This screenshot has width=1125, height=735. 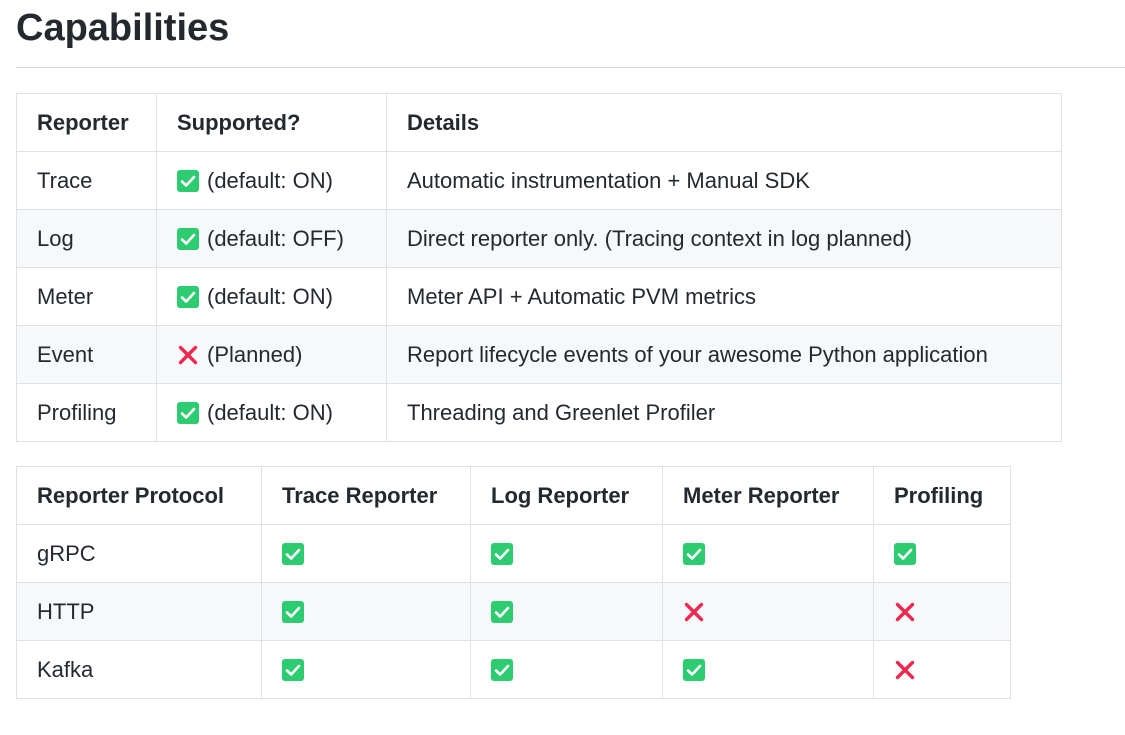 I want to click on header-profiling: Profiling, so click(x=942, y=495).